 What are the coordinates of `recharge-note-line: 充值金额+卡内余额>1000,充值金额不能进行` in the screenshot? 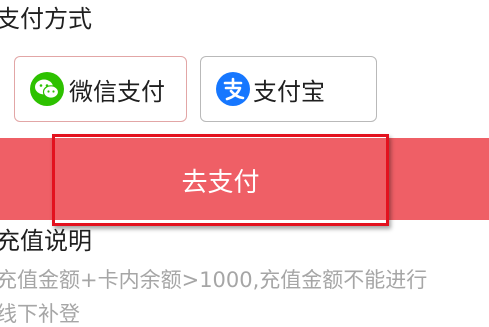 It's located at (214, 280).